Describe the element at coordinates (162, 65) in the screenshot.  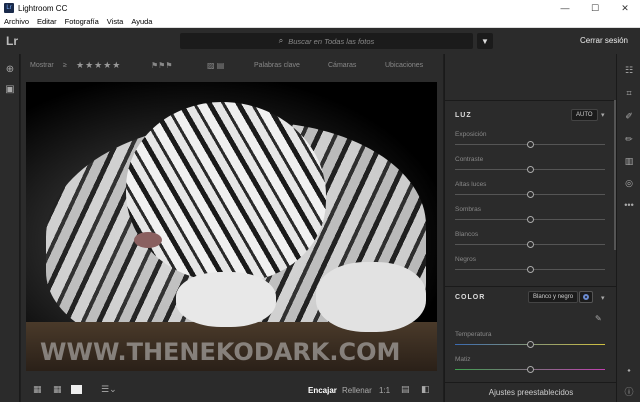
I see `flag-filter-icon: ⚑⚑⚑` at that location.